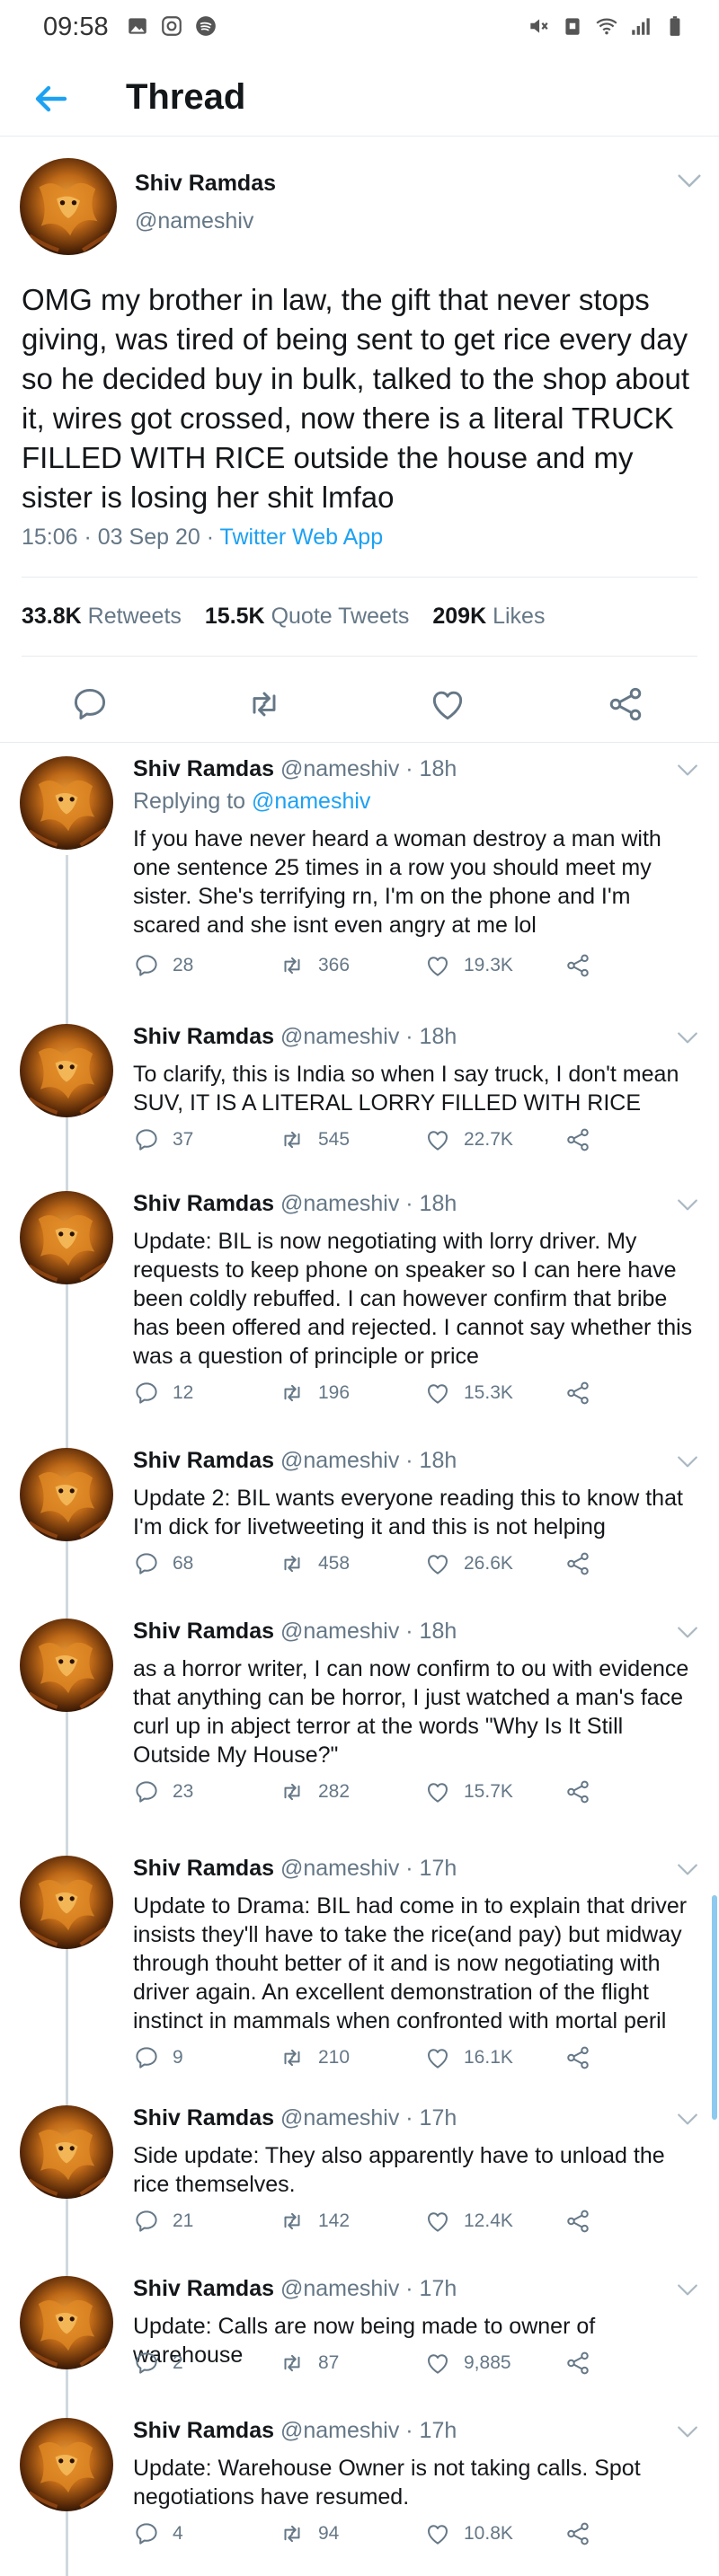 The image size is (719, 2576). What do you see at coordinates (311, 801) in the screenshot?
I see `replying-to-link: @nameshiv` at bounding box center [311, 801].